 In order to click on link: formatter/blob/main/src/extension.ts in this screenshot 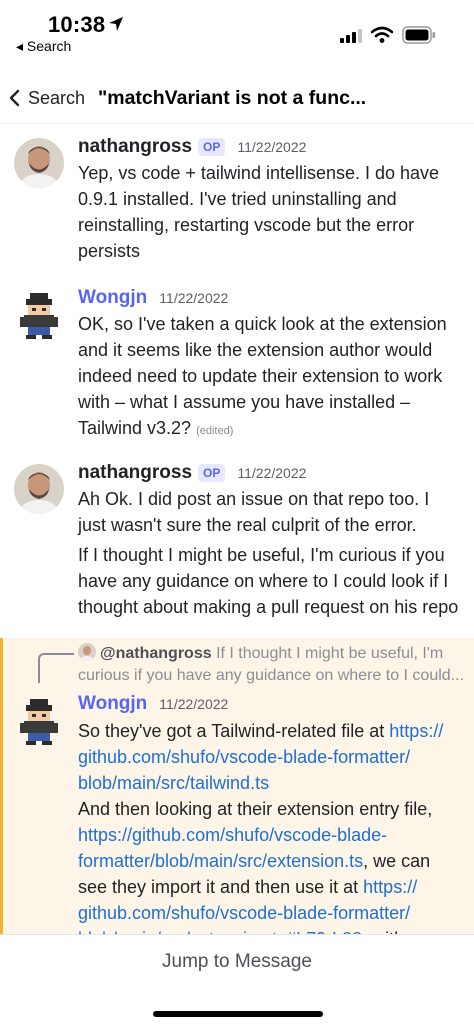, I will do `click(220, 861)`.